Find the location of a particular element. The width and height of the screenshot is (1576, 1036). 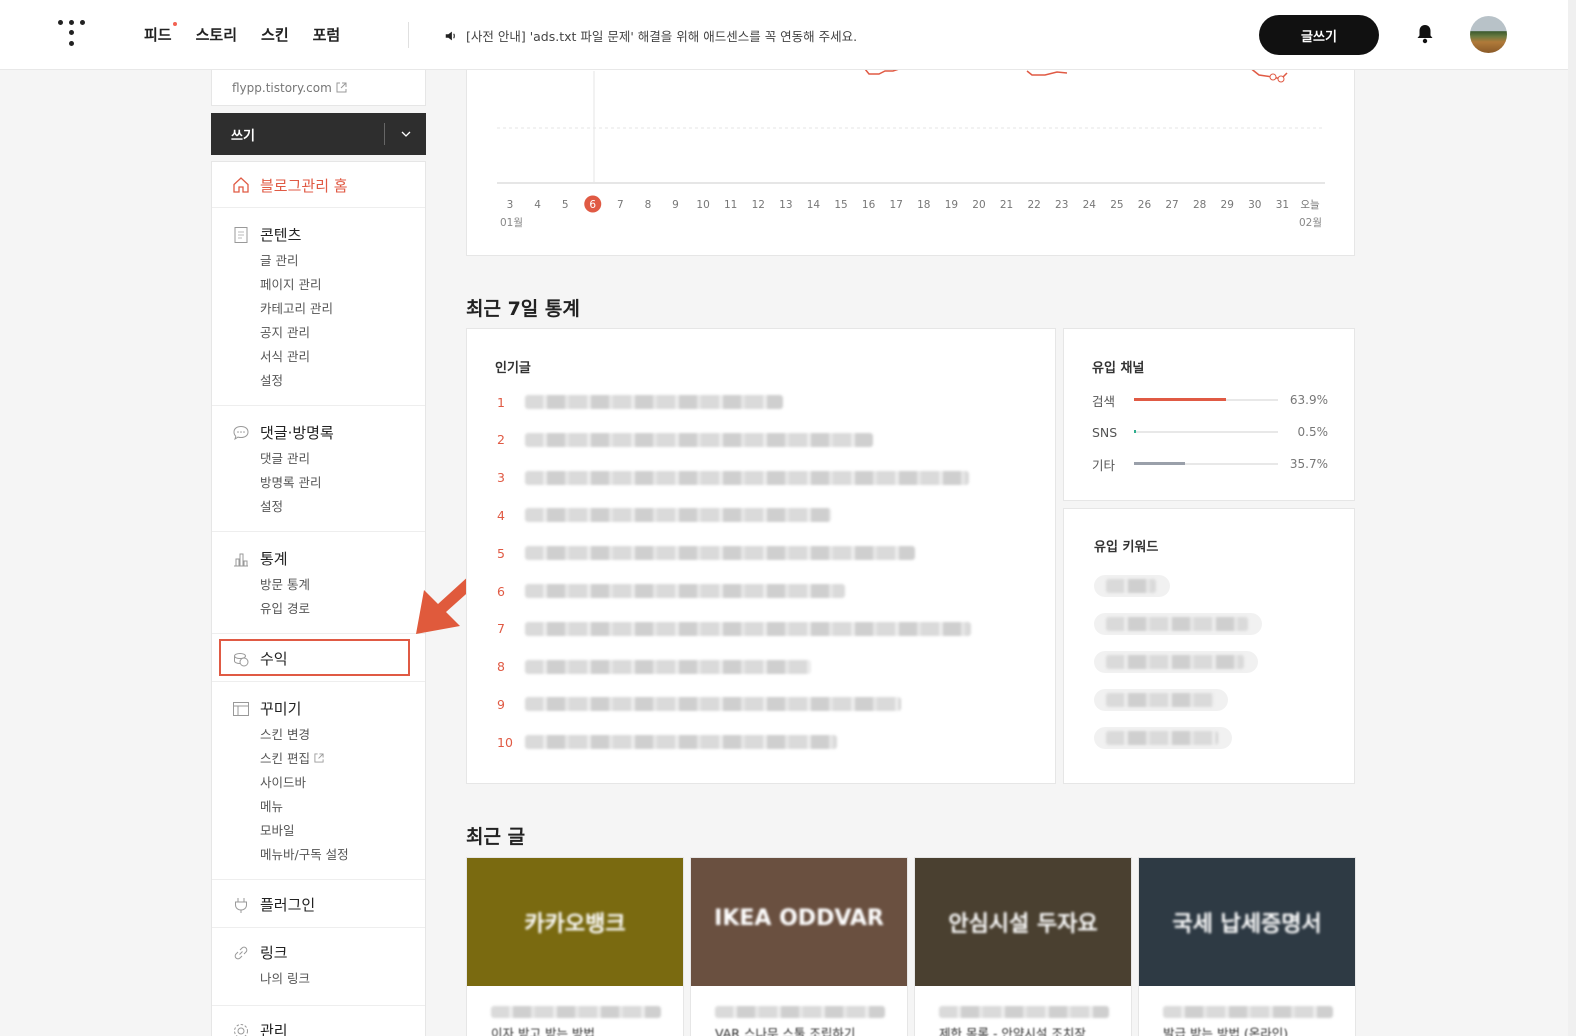

sidebar-item-comments: 댓글·방명록 is located at coordinates (328, 432).